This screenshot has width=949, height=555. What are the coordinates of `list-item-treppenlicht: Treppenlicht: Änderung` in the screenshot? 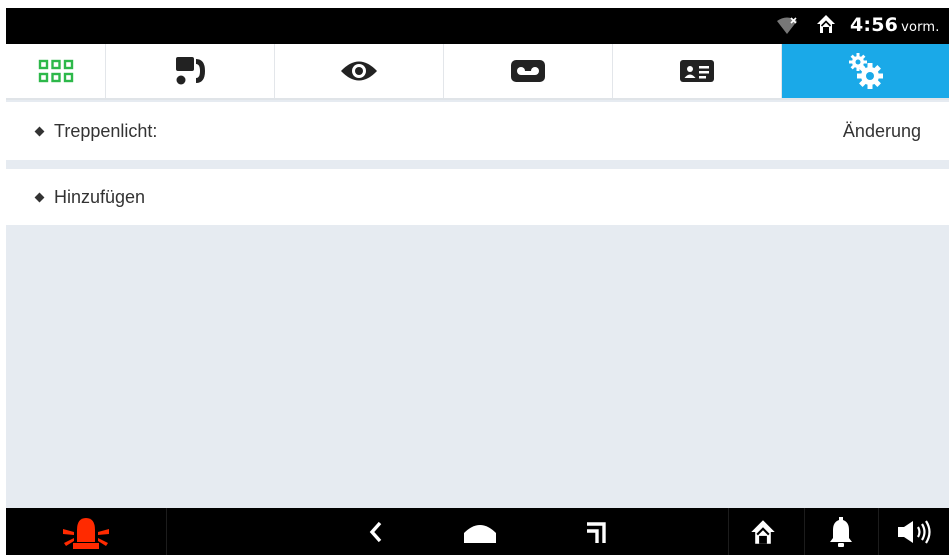 It's located at (477, 131).